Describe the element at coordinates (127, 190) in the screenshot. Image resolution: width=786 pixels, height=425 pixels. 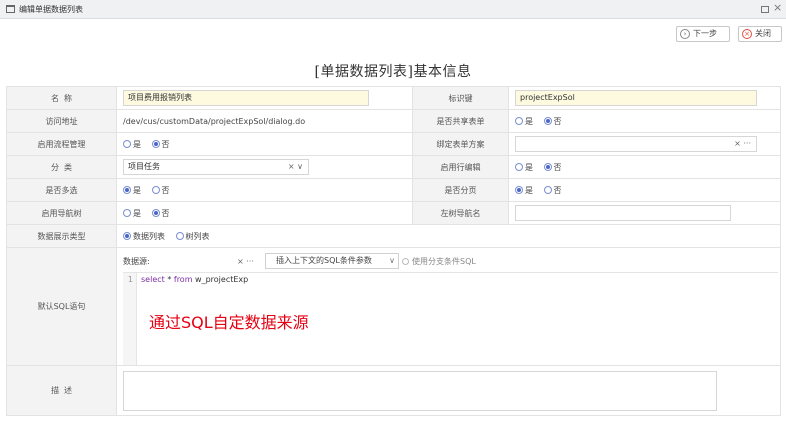
I see `multi-select-yes-radio` at that location.